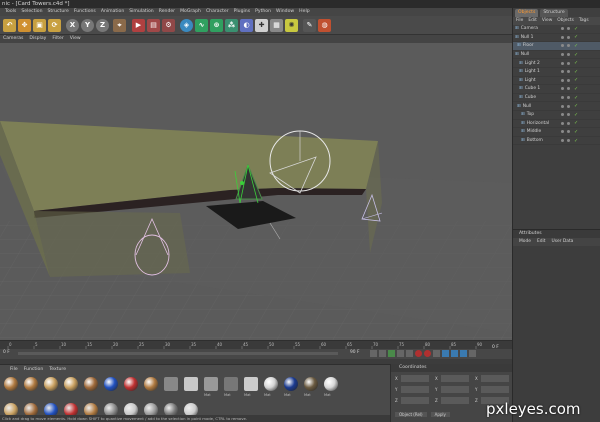  I want to click on menu-item-help: Help, so click(304, 12).